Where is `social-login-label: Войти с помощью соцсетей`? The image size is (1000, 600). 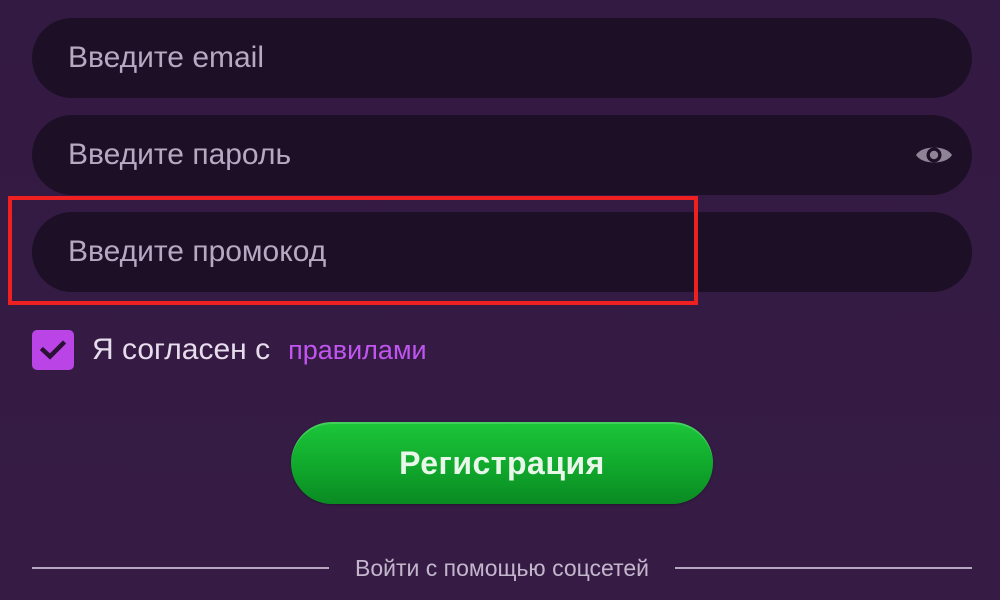
social-login-label: Войти с помощью соцсетей is located at coordinates (502, 567).